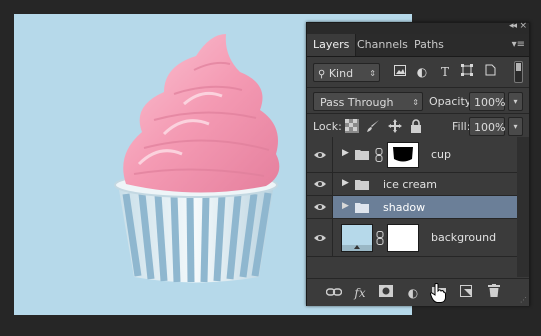 The image size is (541, 336). What do you see at coordinates (467, 72) in the screenshot?
I see `shape-filter-icon` at bounding box center [467, 72].